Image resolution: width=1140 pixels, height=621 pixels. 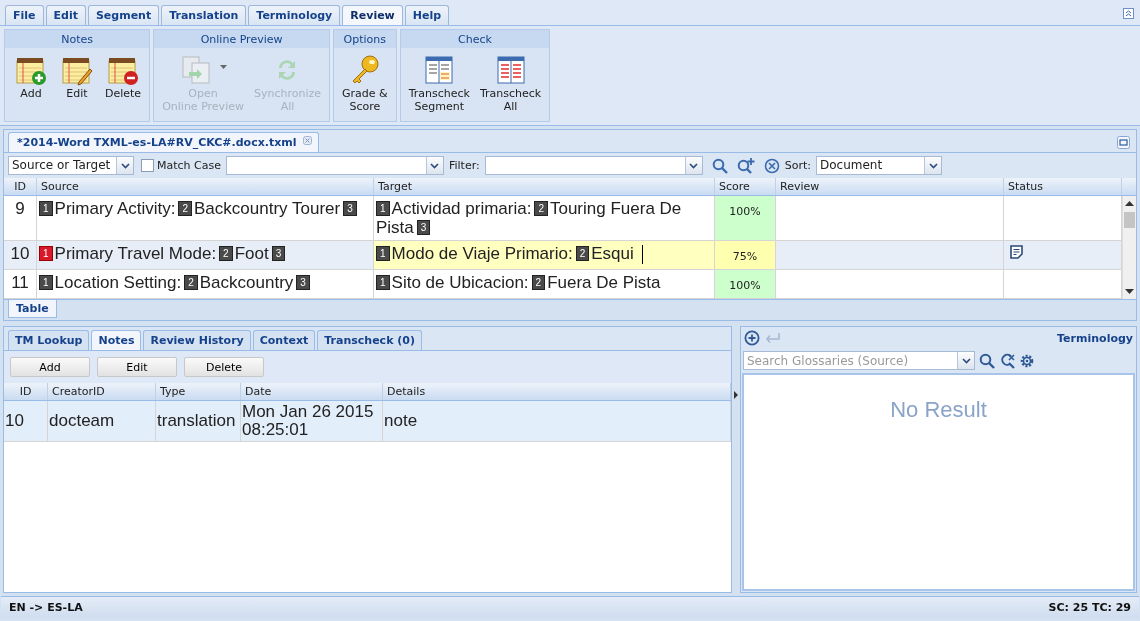 What do you see at coordinates (1123, 142) in the screenshot?
I see `maximize-icon` at bounding box center [1123, 142].